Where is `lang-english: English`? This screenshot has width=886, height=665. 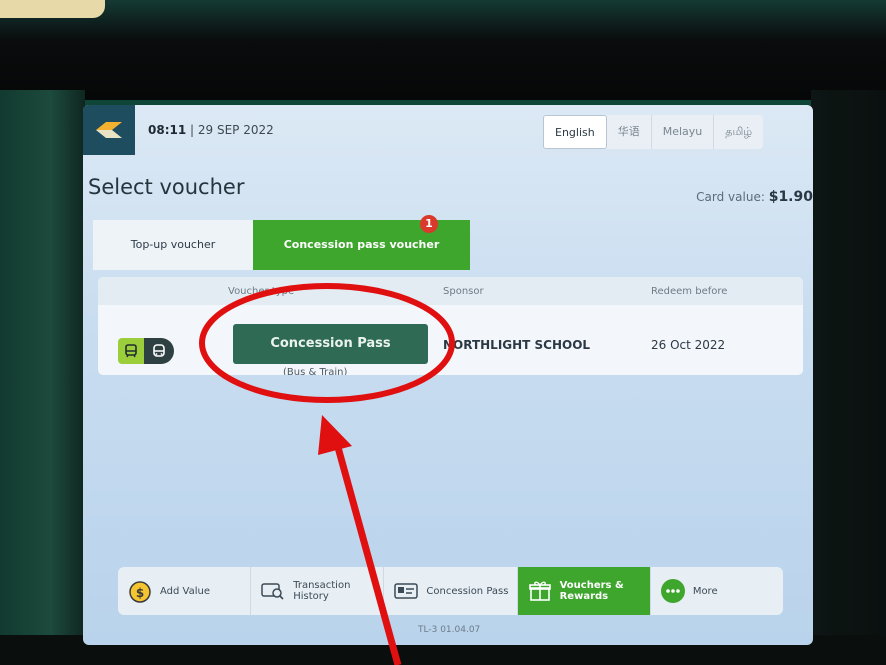
lang-english: English is located at coordinates (575, 132).